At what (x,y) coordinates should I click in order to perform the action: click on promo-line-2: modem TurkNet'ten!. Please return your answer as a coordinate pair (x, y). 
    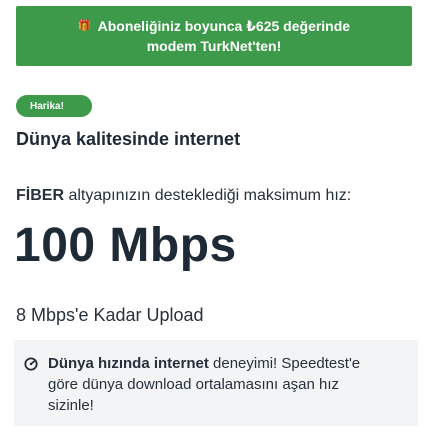
    Looking at the image, I should click on (214, 46).